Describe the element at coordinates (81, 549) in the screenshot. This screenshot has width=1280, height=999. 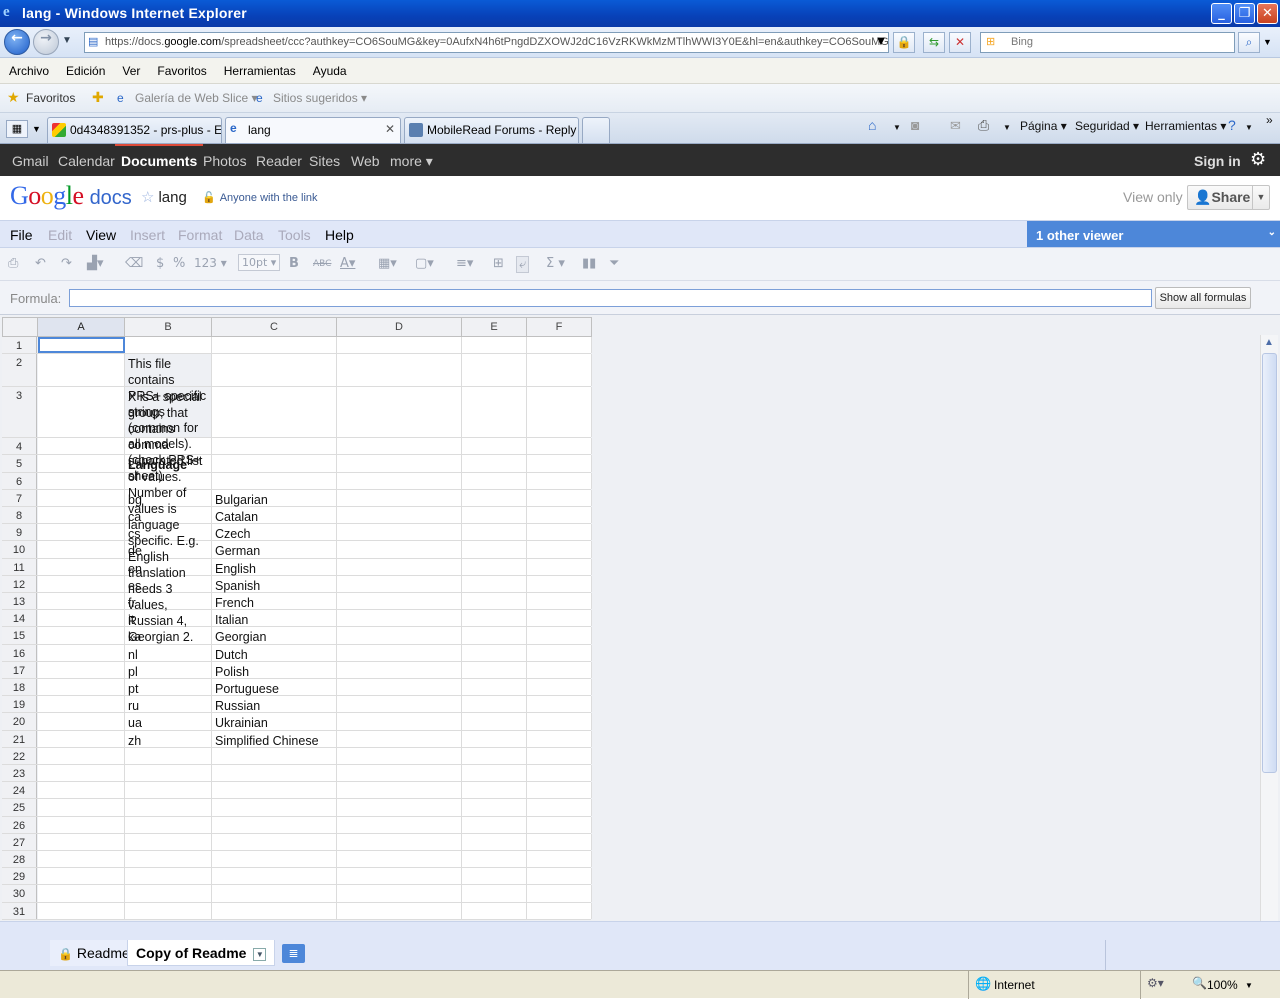
I see `cell-a10` at that location.